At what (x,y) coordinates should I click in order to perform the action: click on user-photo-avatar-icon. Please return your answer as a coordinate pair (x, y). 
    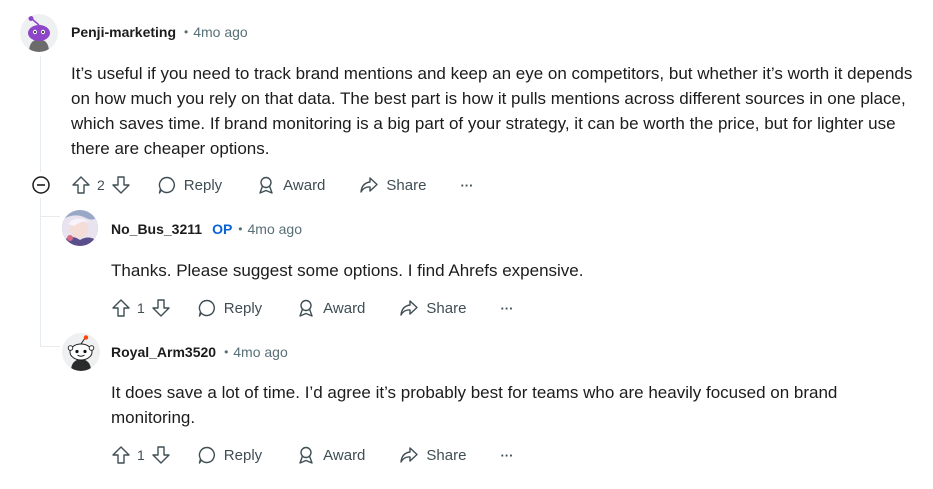
    Looking at the image, I should click on (80, 228).